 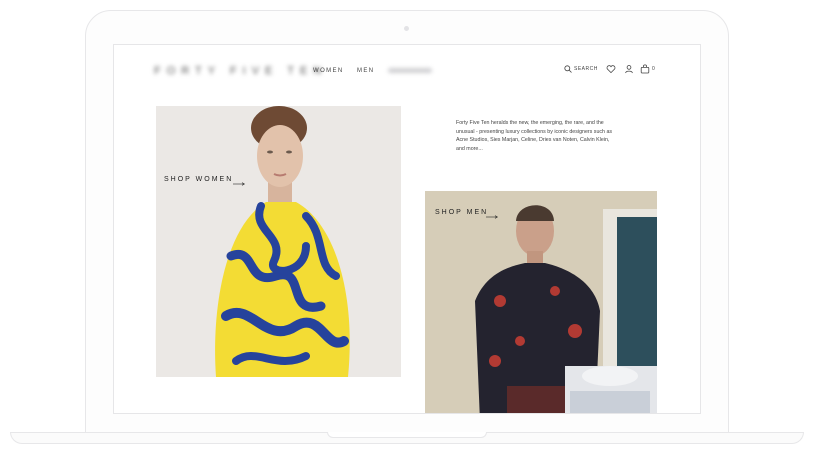 What do you see at coordinates (629, 69) in the screenshot?
I see `user-icon` at bounding box center [629, 69].